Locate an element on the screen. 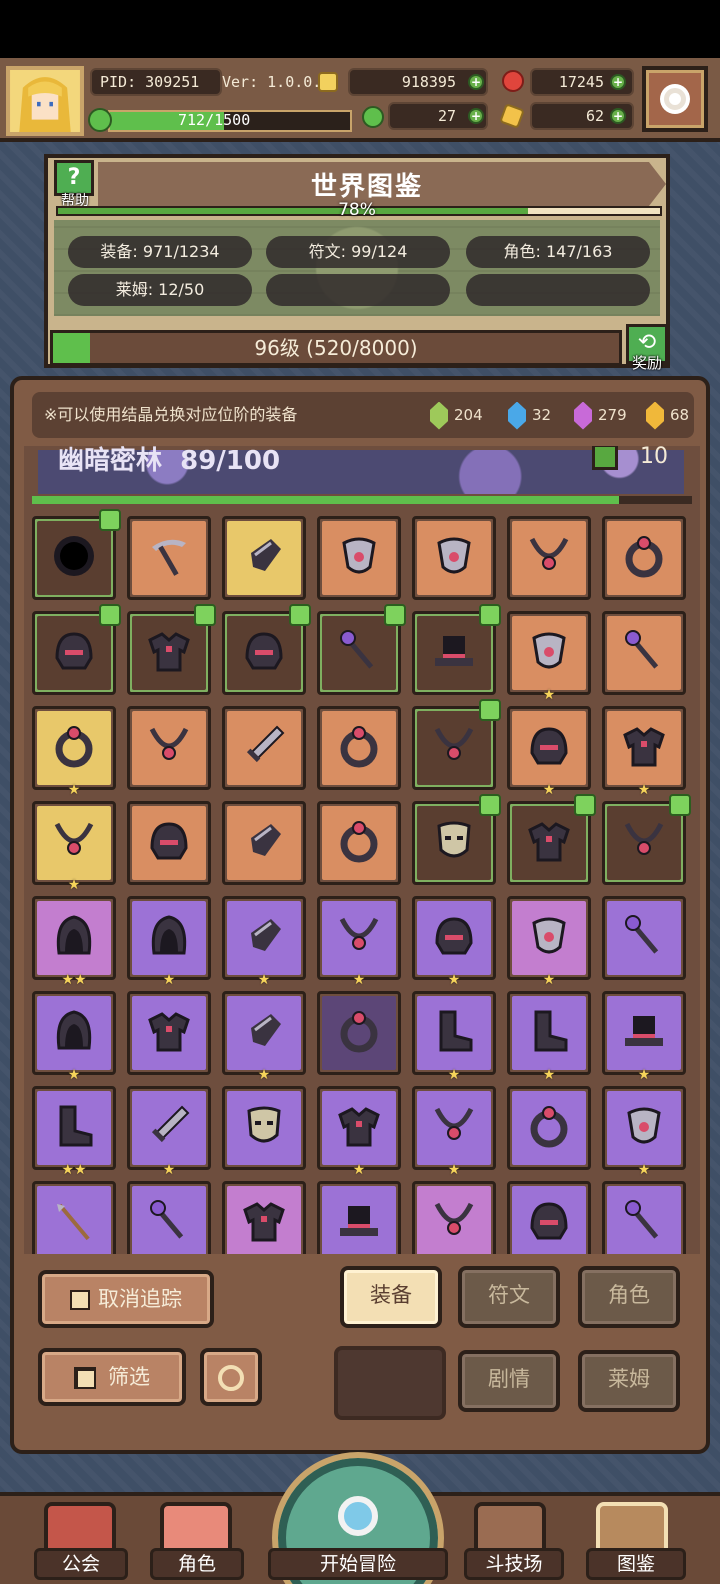  tab-lime-label: 莱姆 is located at coordinates (629, 1379).